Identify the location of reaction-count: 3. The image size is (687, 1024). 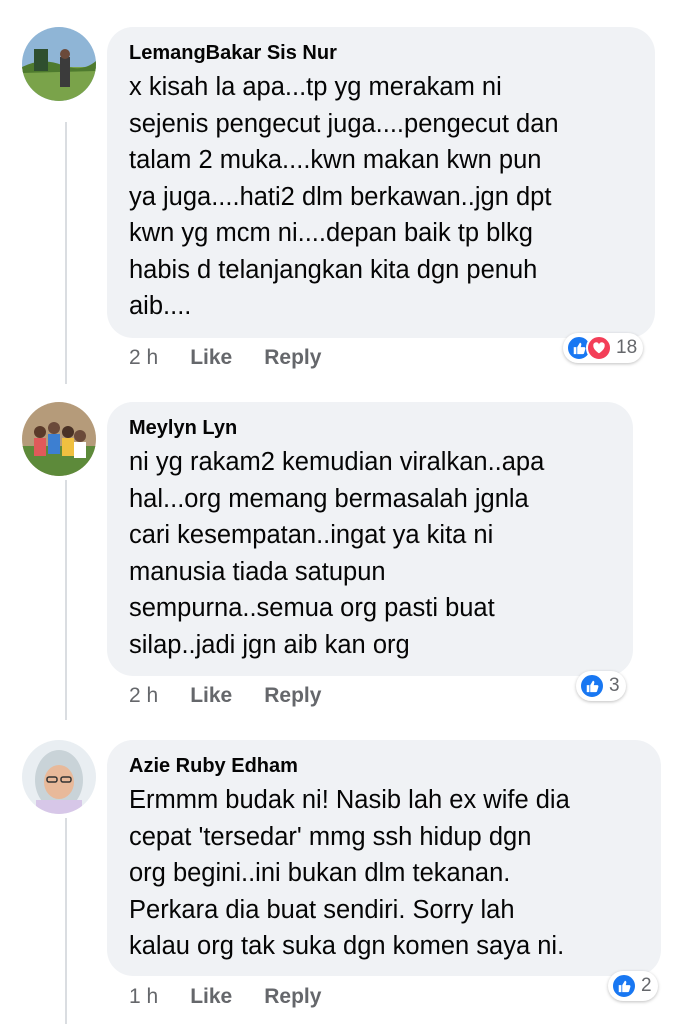
(614, 685).